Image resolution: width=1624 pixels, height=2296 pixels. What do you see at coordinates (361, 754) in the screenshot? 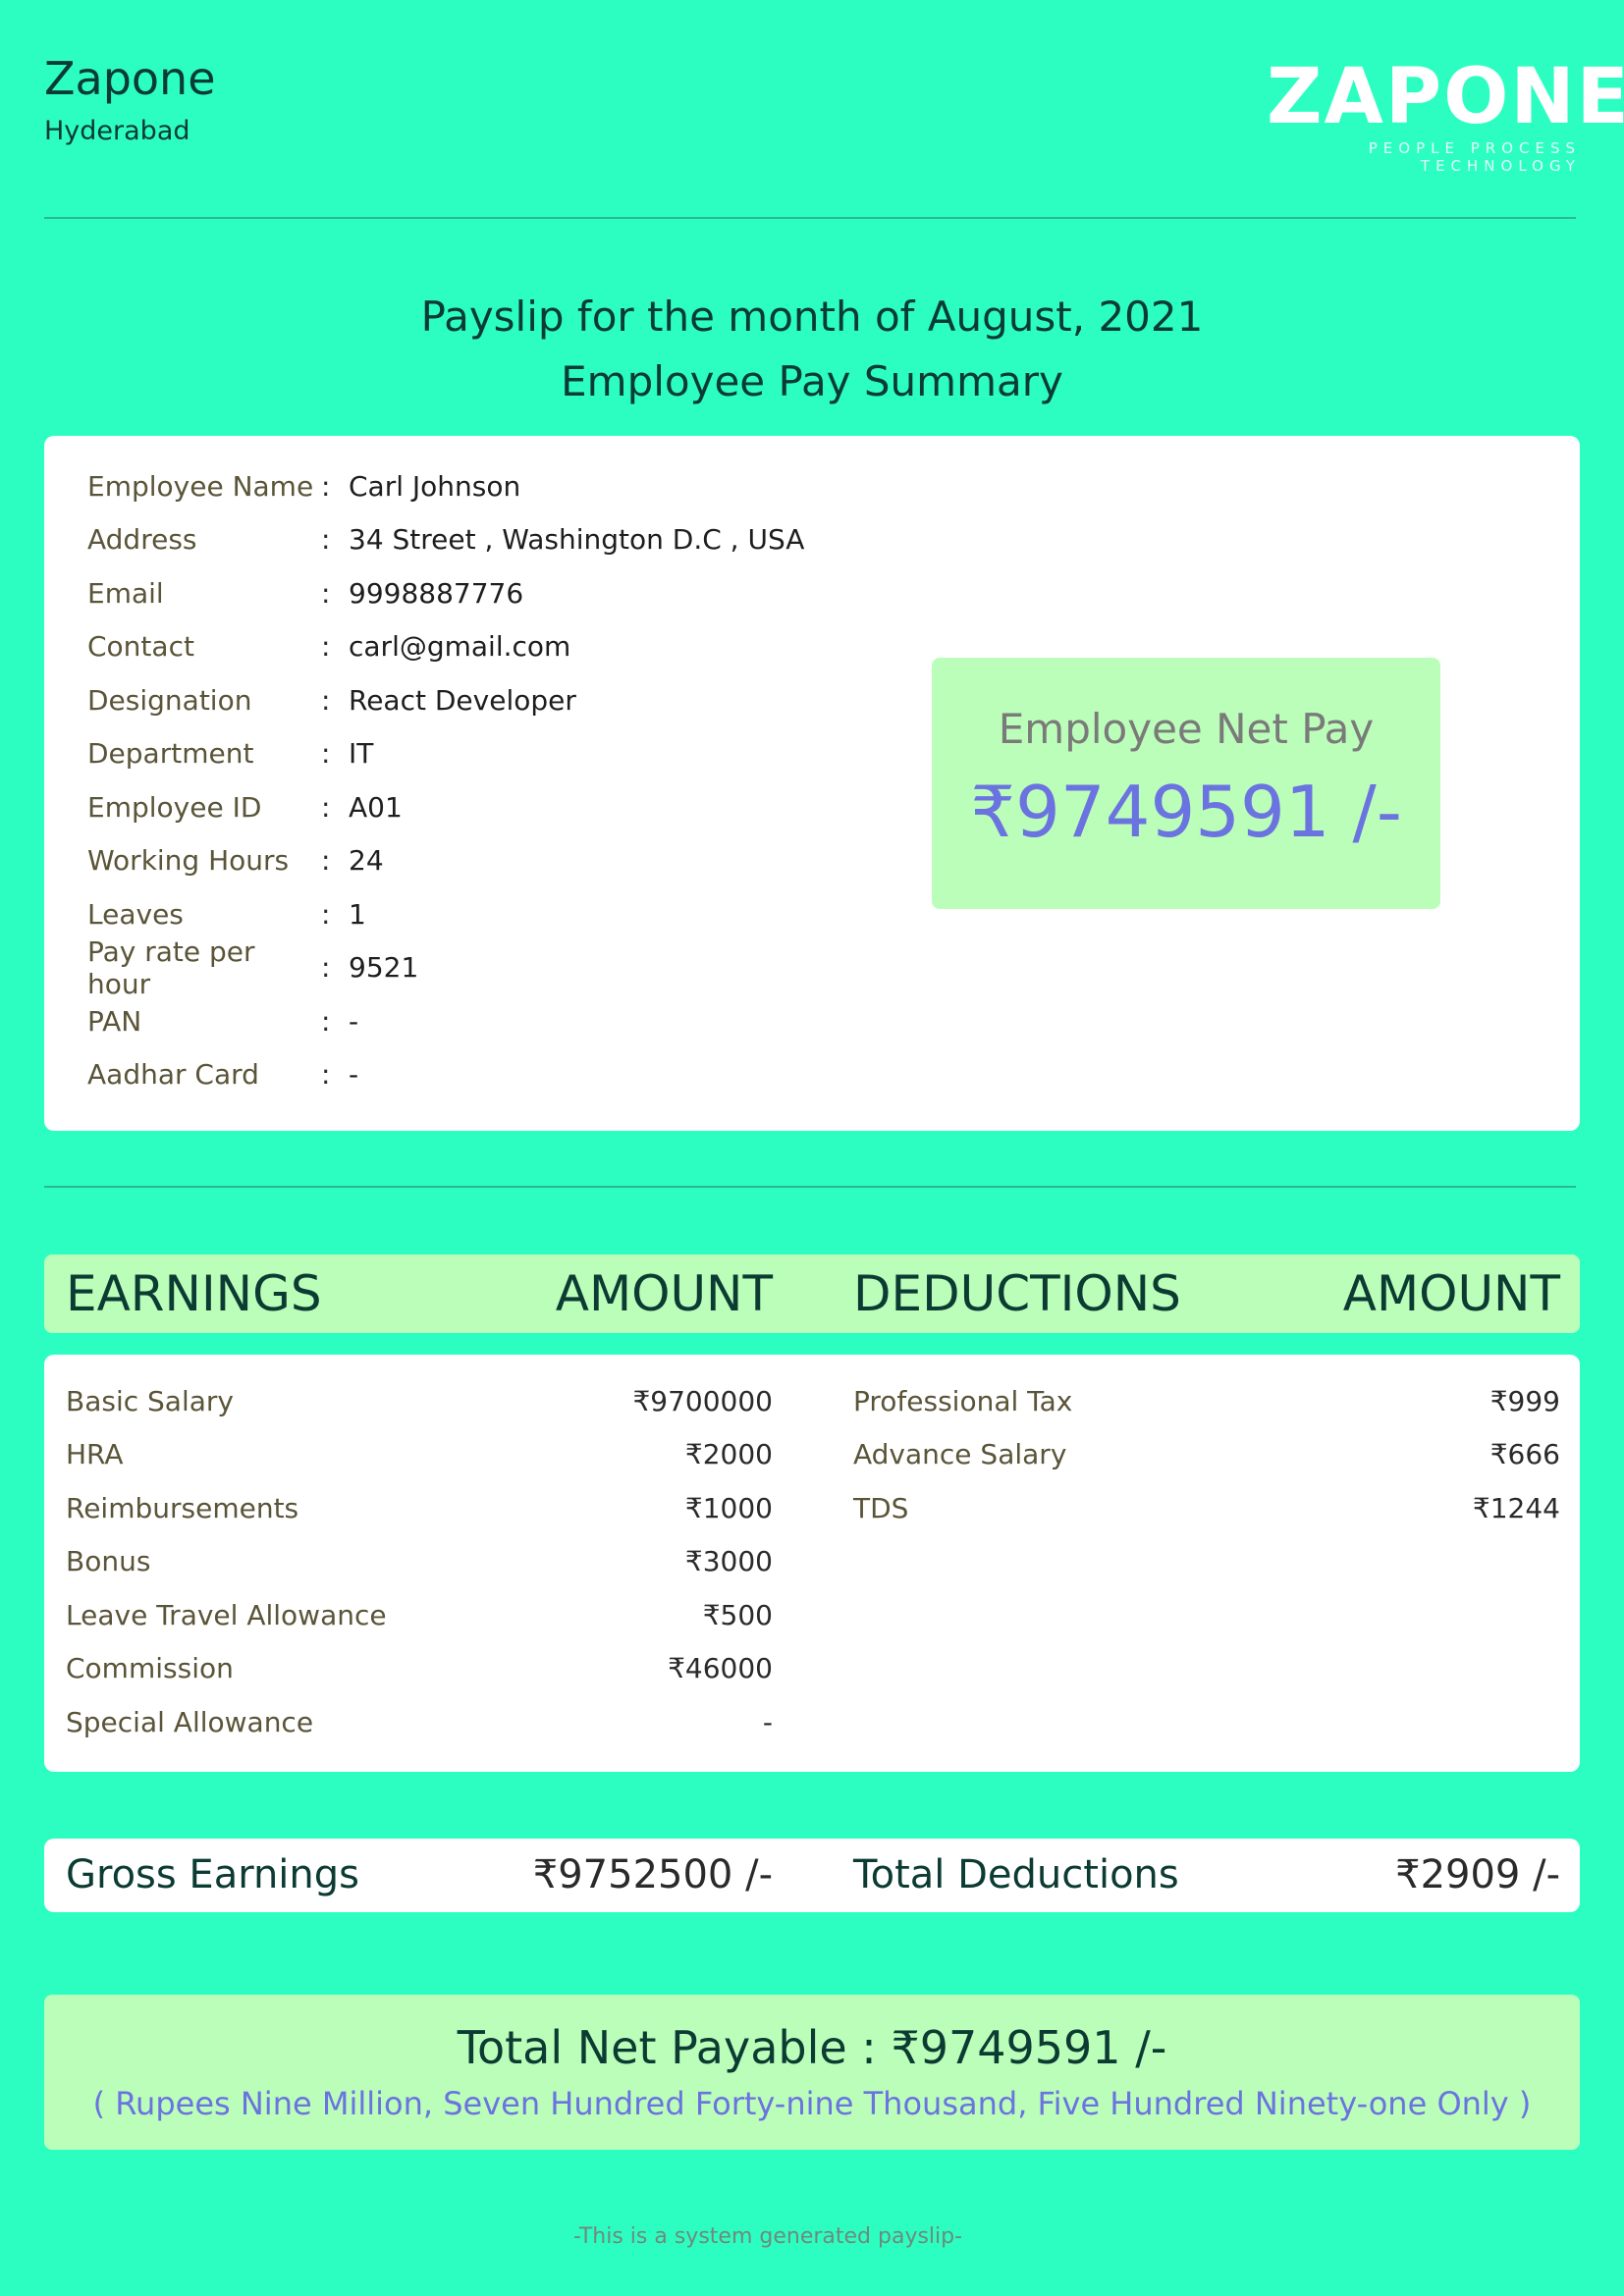
I see `info-value: IT` at bounding box center [361, 754].